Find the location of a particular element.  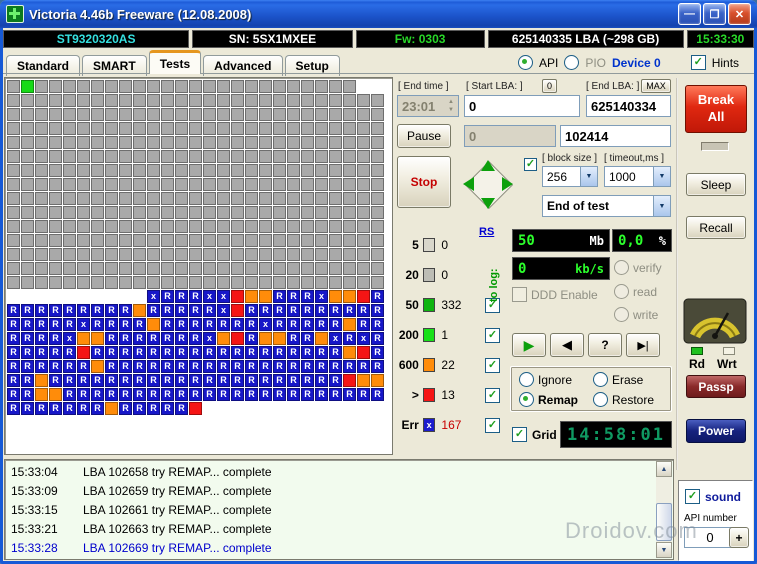

timeout-combo: 1000 ▼ is located at coordinates (637, 176).